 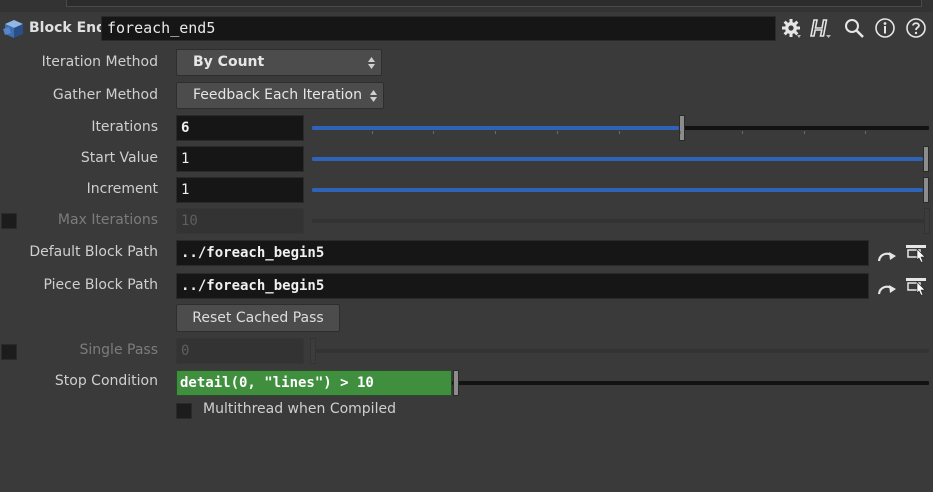 What do you see at coordinates (240, 190) in the screenshot?
I see `increment-field: 1` at bounding box center [240, 190].